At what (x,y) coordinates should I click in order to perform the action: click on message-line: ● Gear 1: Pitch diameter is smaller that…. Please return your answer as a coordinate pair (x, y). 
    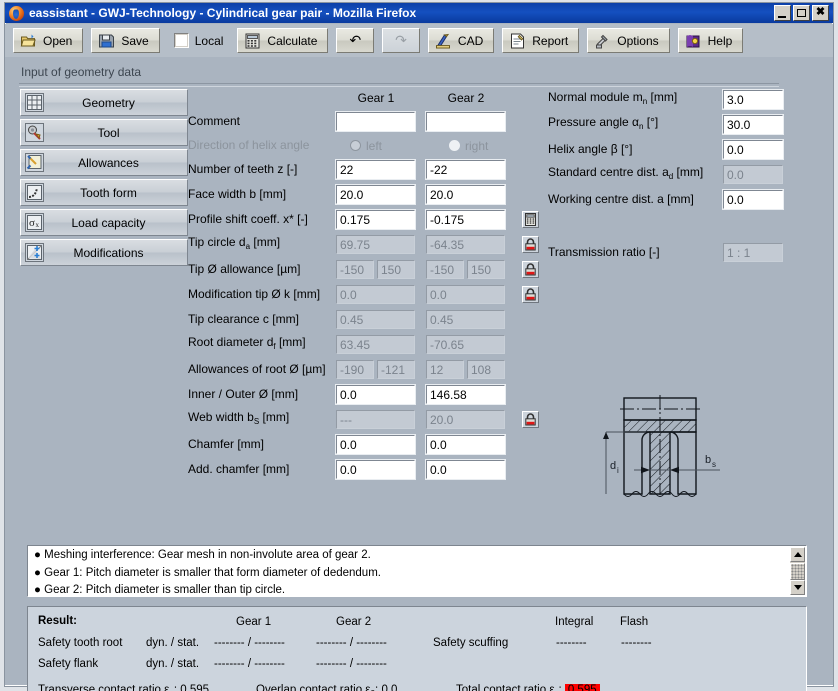
    Looking at the image, I should click on (207, 572).